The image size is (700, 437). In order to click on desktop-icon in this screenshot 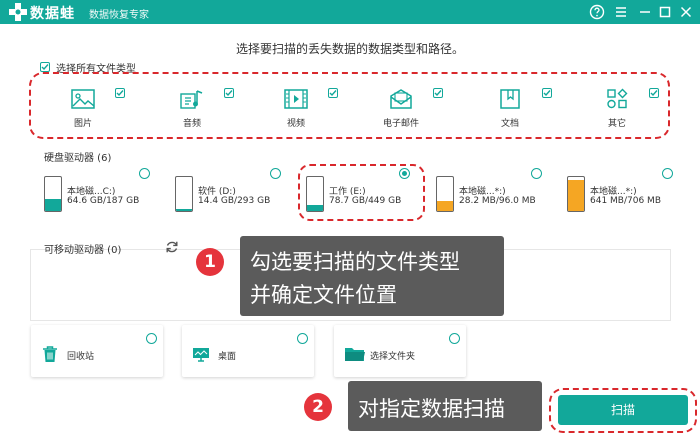, I will do `click(201, 355)`.